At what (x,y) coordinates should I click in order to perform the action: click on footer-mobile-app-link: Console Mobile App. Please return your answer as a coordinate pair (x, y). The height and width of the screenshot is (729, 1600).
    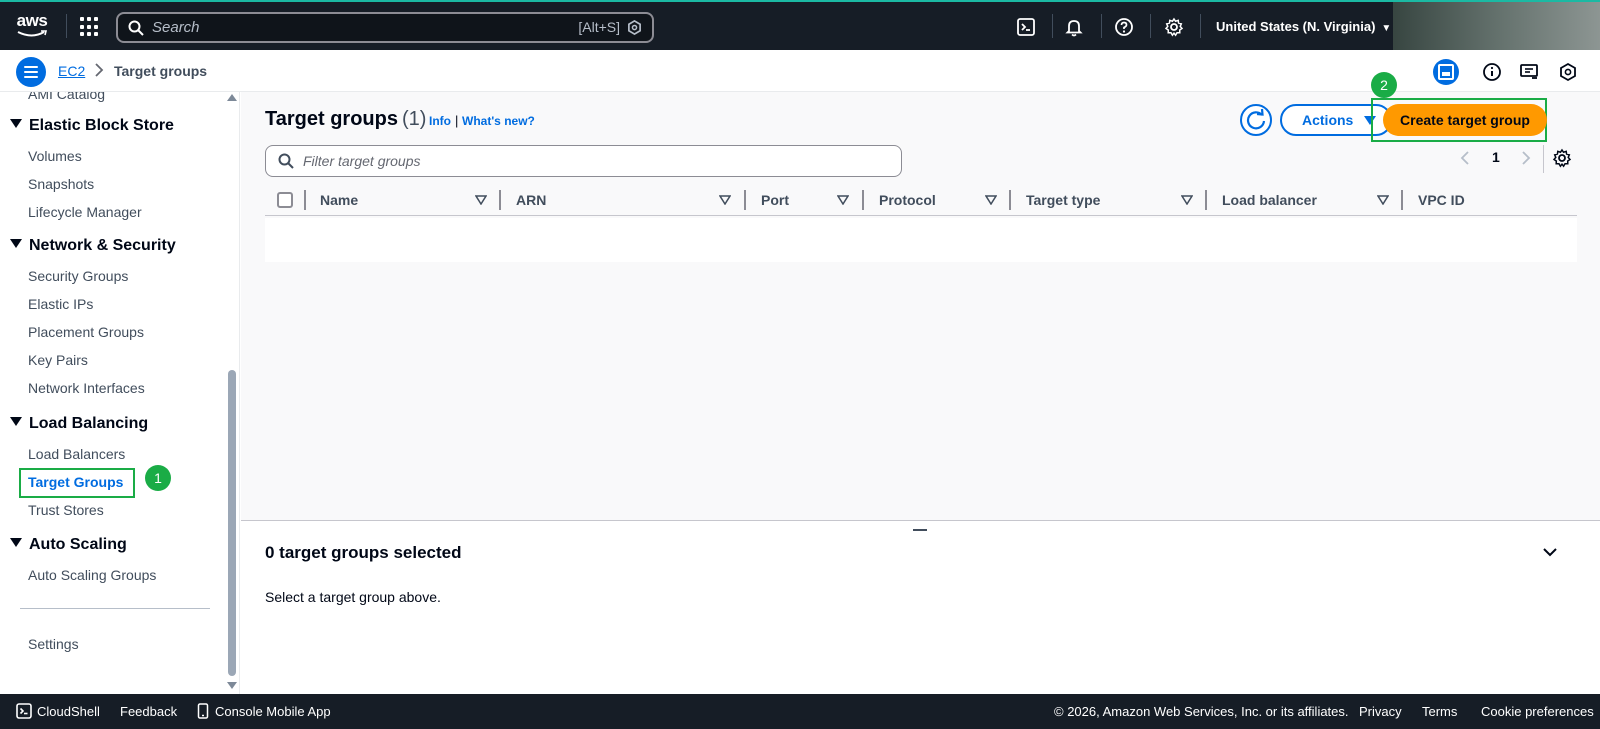
    Looking at the image, I should click on (273, 711).